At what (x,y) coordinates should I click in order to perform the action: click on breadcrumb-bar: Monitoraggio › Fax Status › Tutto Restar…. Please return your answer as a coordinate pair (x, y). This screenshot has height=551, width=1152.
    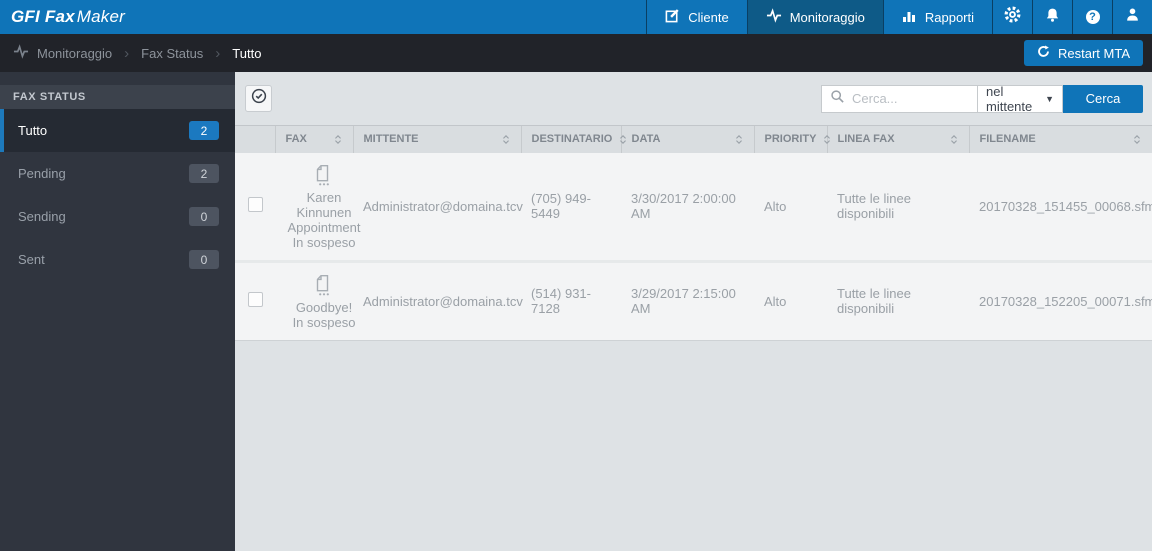
    Looking at the image, I should click on (576, 53).